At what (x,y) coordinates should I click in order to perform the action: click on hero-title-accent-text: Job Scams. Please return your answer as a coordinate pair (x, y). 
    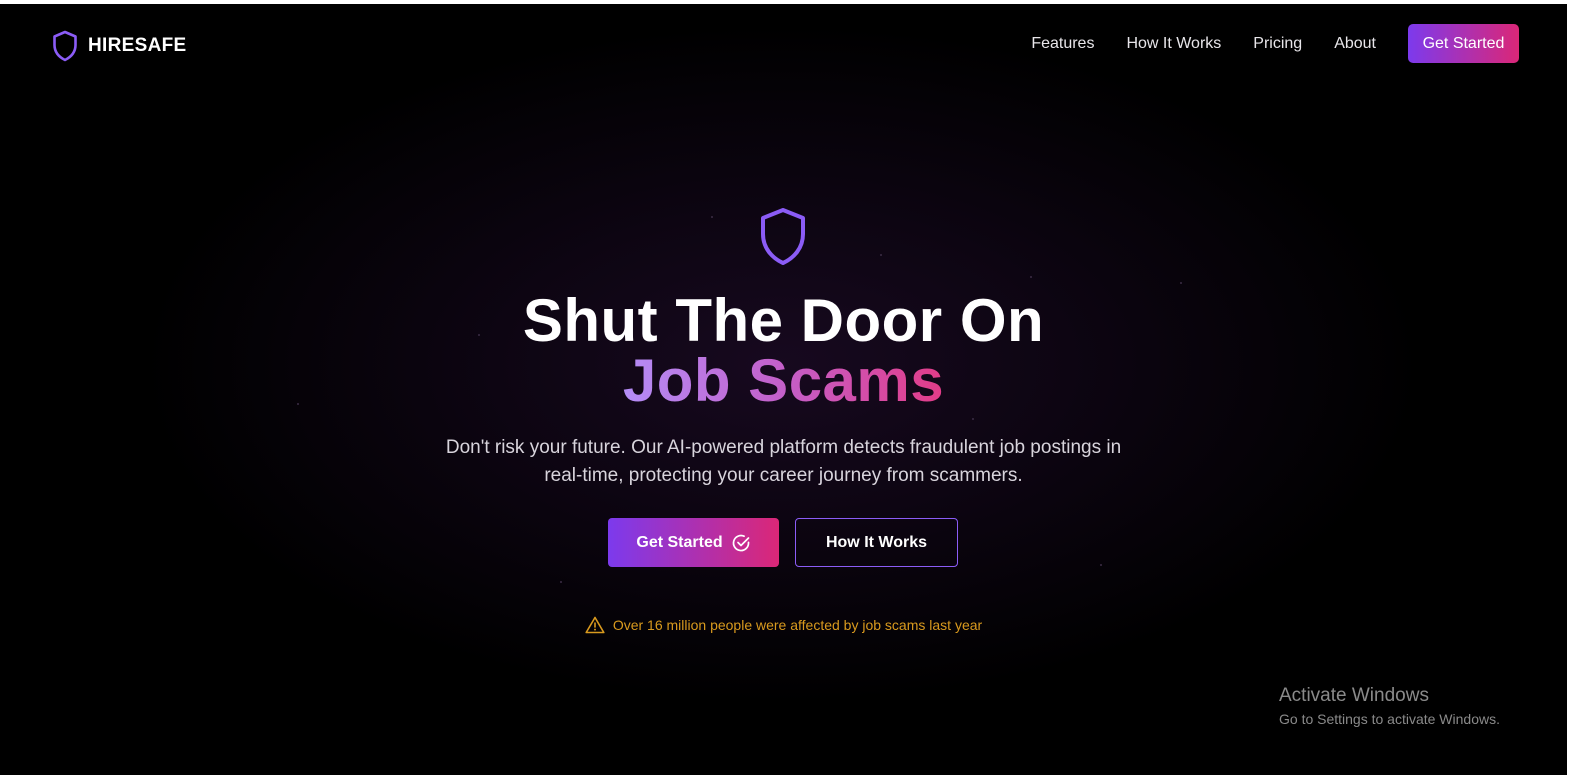
    Looking at the image, I should click on (783, 380).